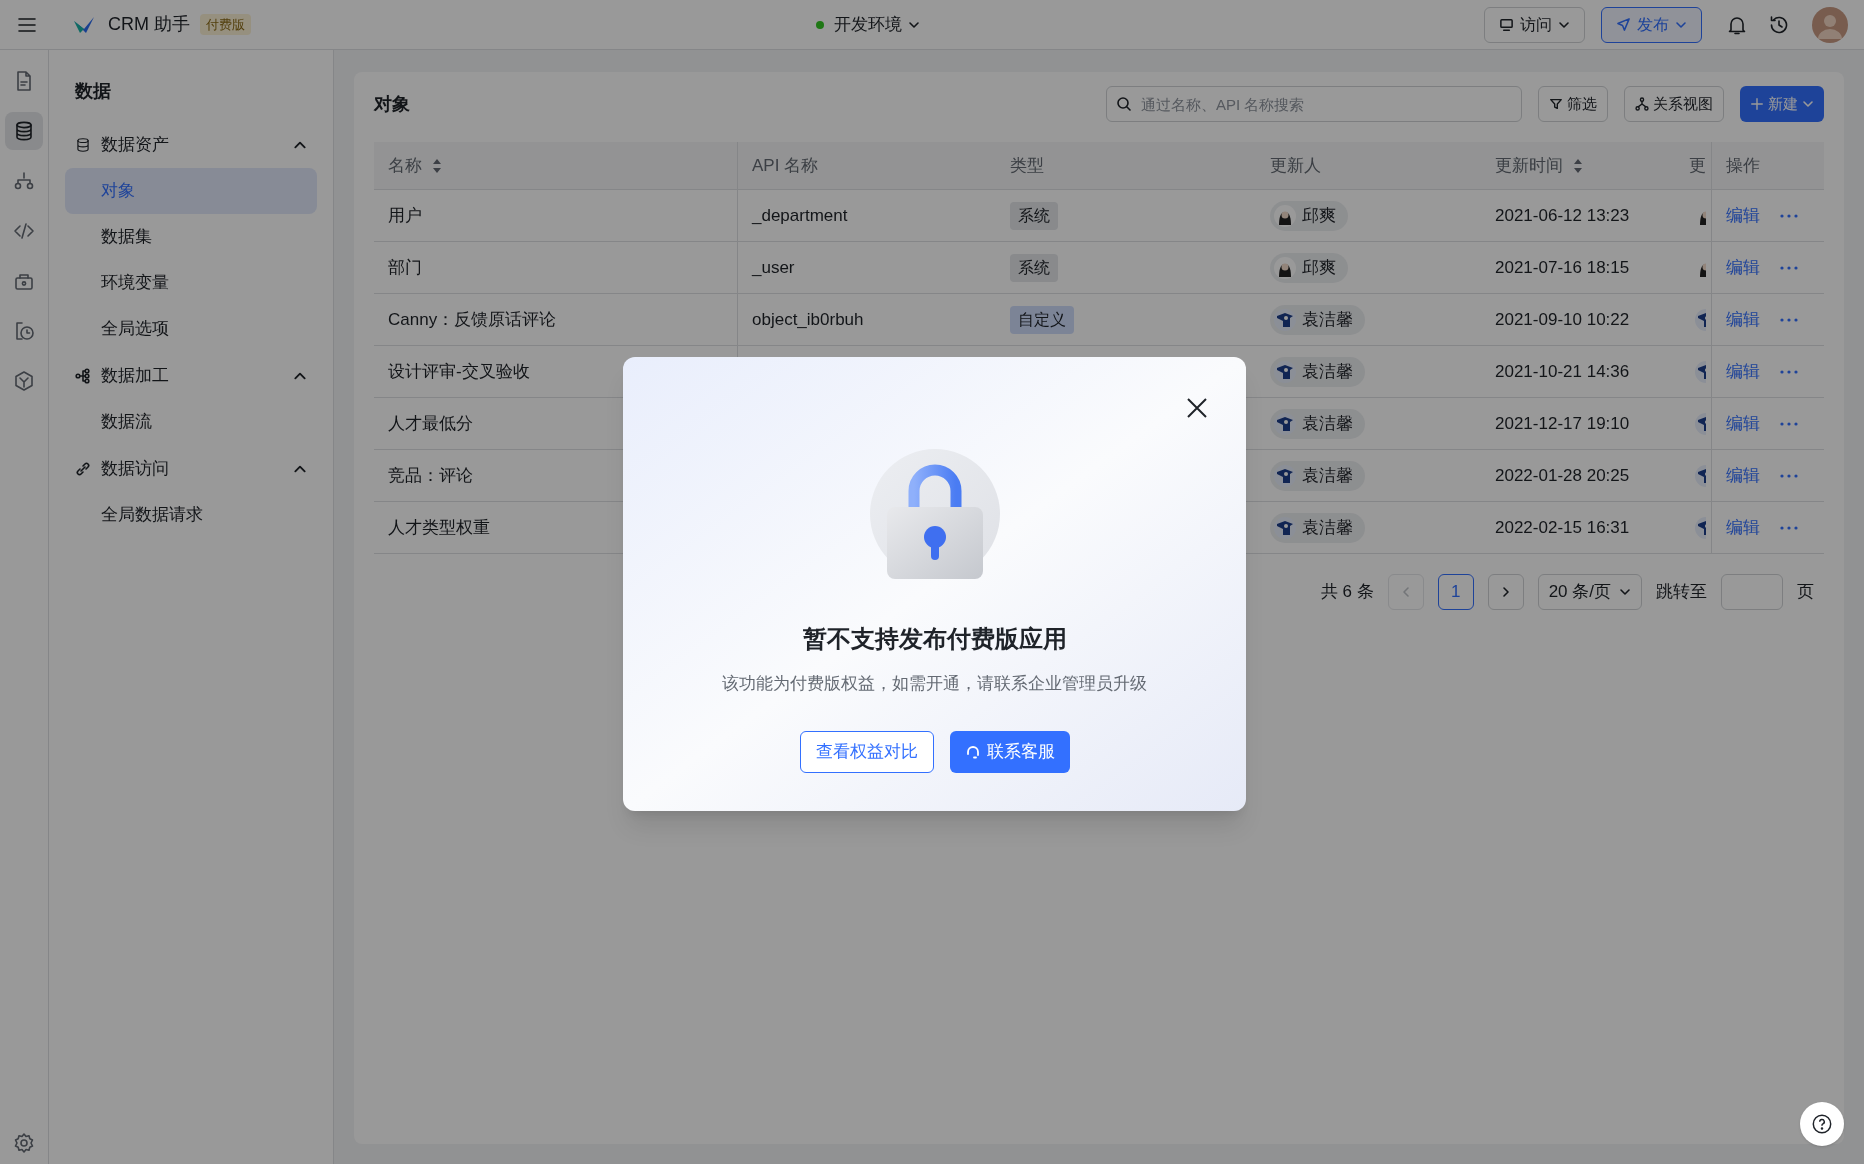  What do you see at coordinates (808, 319) in the screenshot?
I see `table-cell-text: object_ib0rbuh` at bounding box center [808, 319].